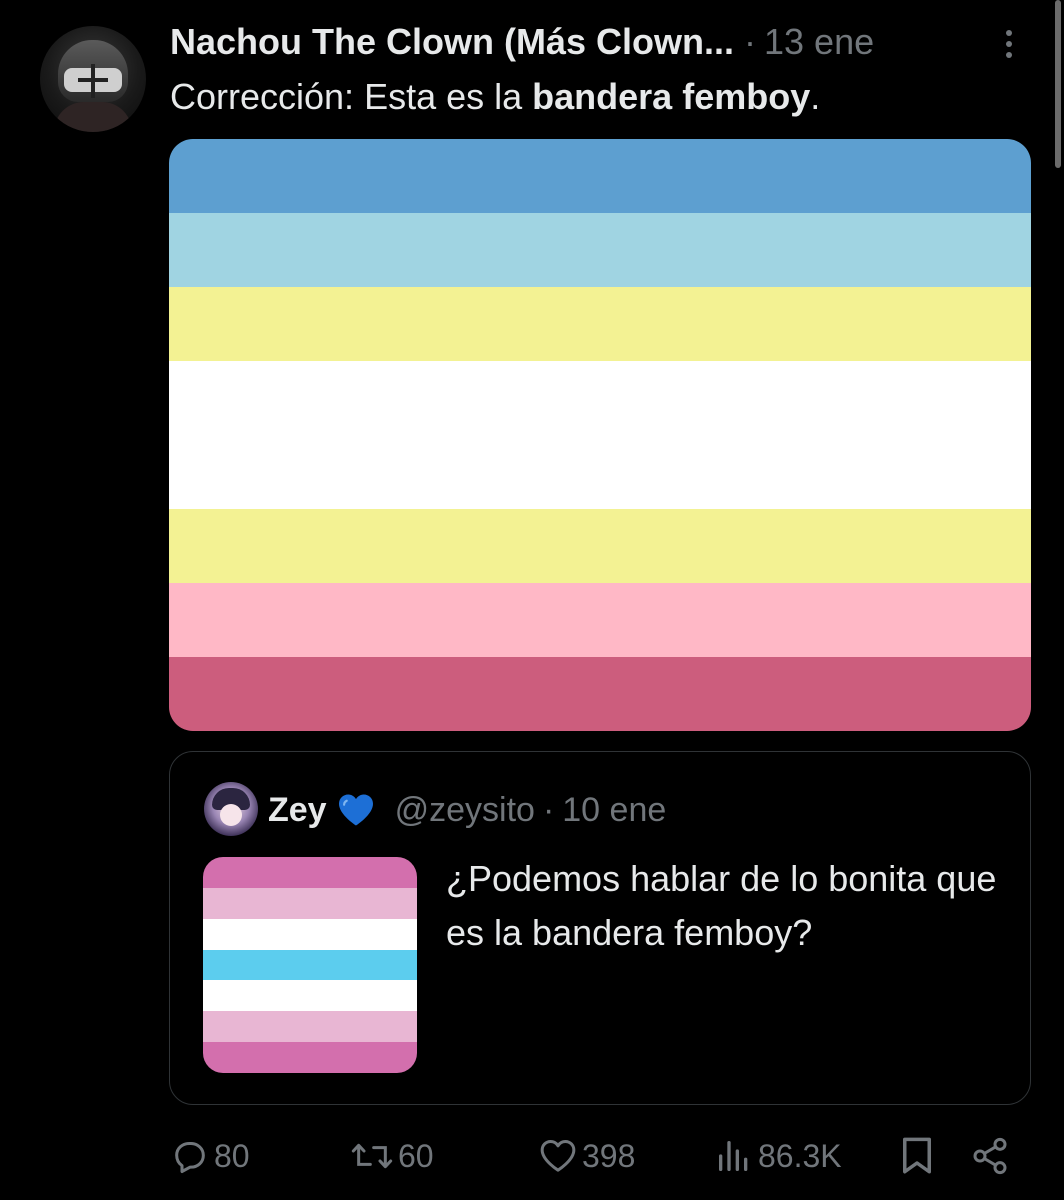  What do you see at coordinates (819, 42) in the screenshot?
I see `tweet-date: 13 ene` at bounding box center [819, 42].